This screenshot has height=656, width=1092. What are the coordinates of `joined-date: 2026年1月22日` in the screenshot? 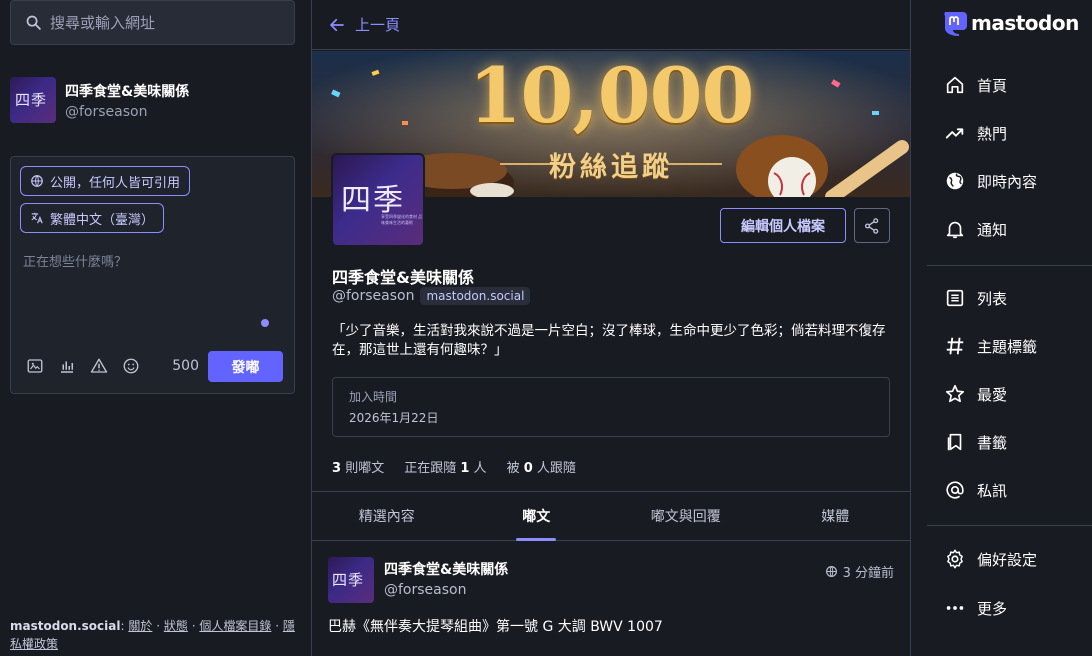 It's located at (394, 418).